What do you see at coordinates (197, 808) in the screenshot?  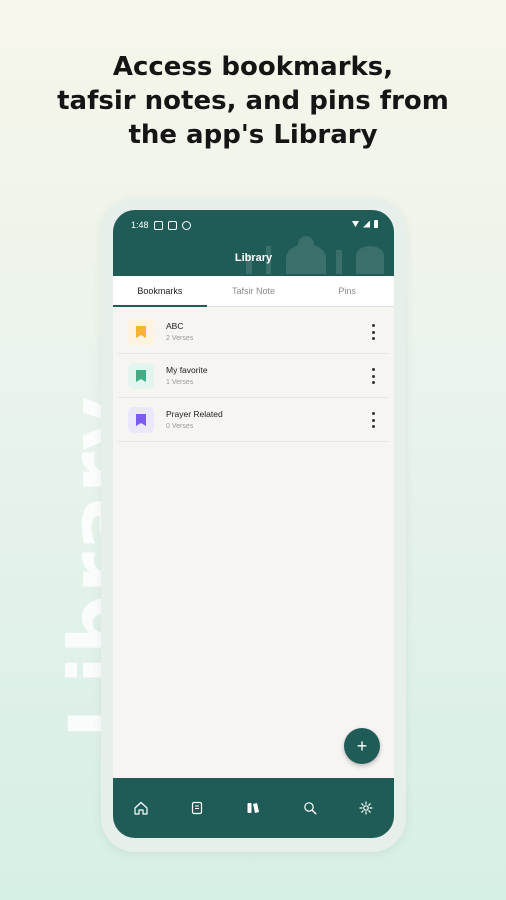 I see `quran-book-icon` at bounding box center [197, 808].